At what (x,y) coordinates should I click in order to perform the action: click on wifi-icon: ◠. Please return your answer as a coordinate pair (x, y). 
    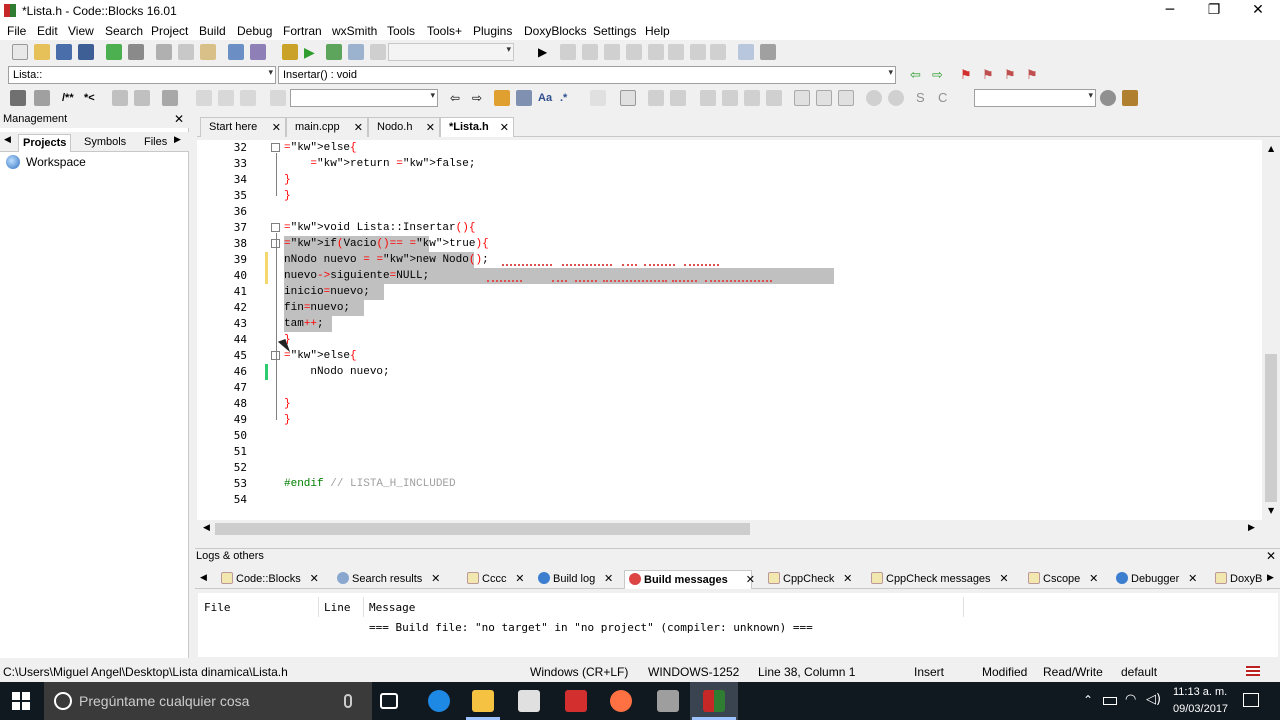
    Looking at the image, I should click on (1130, 699).